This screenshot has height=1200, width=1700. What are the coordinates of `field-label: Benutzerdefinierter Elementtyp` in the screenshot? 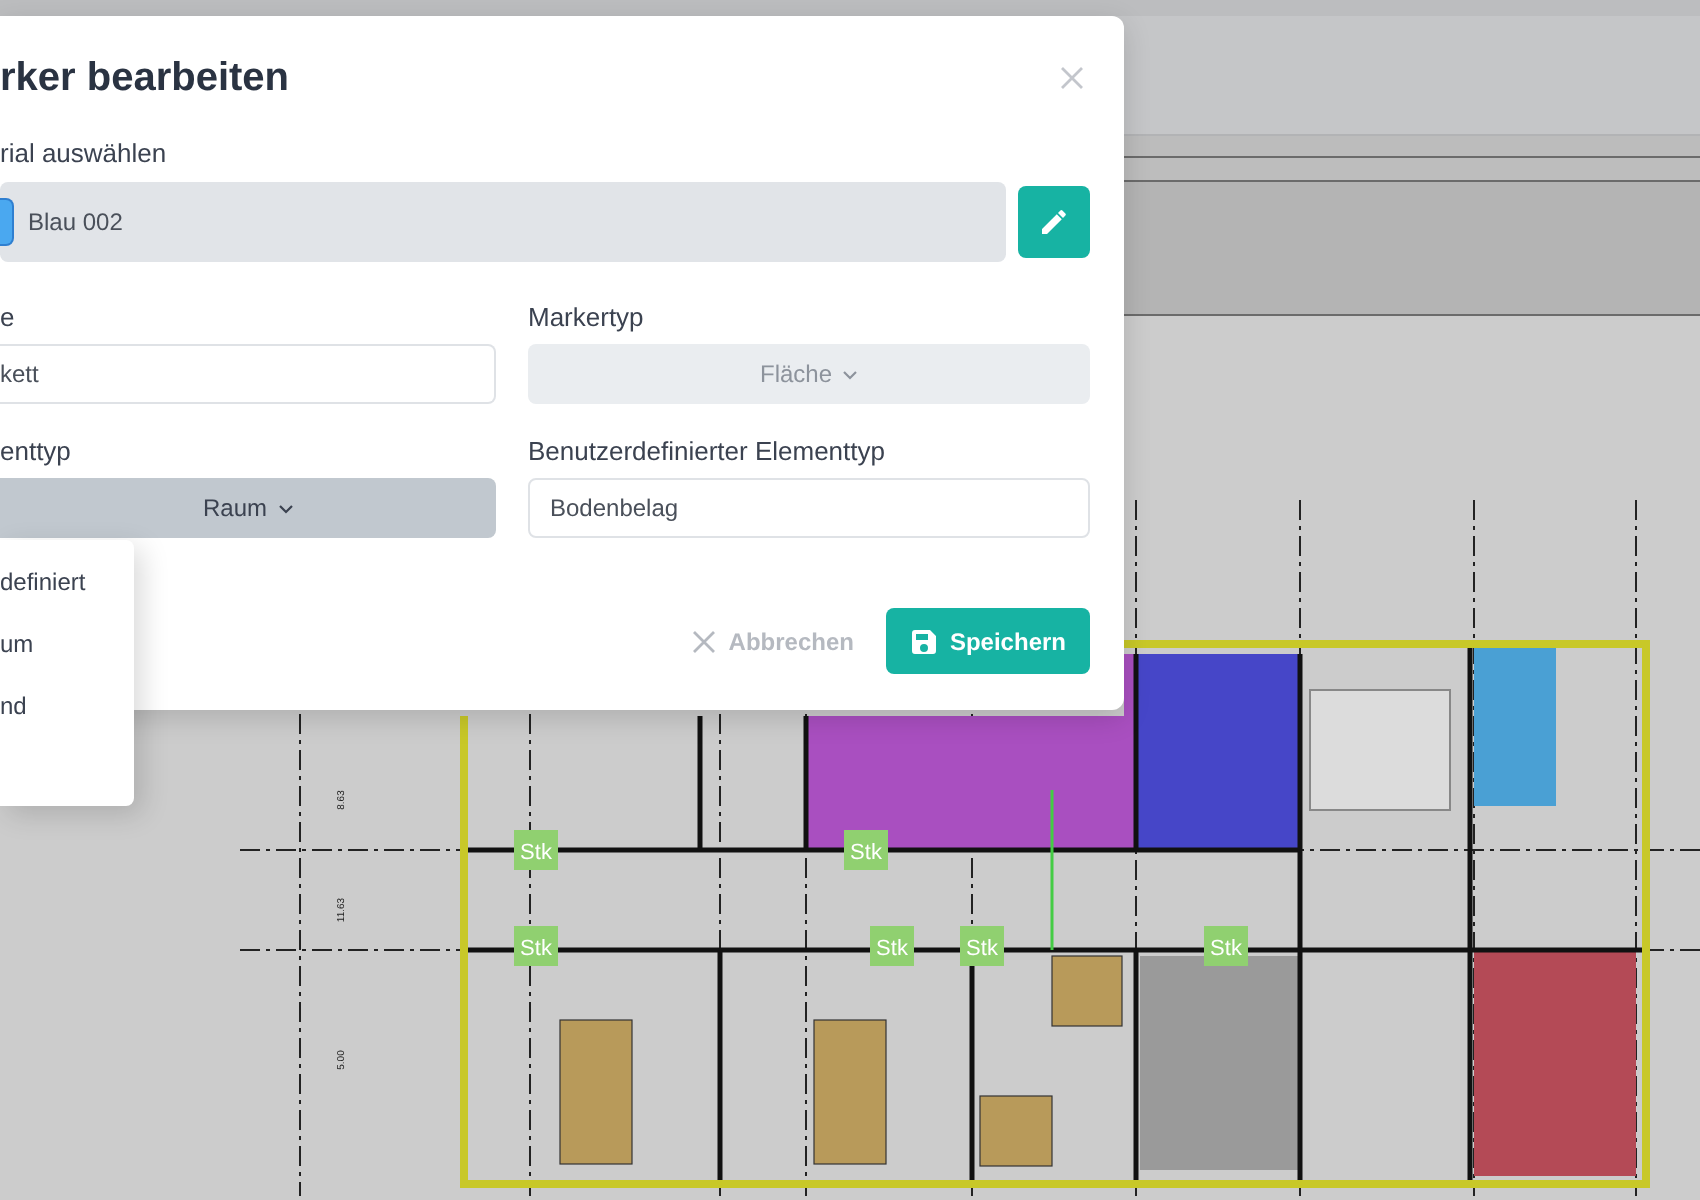 It's located at (707, 451).